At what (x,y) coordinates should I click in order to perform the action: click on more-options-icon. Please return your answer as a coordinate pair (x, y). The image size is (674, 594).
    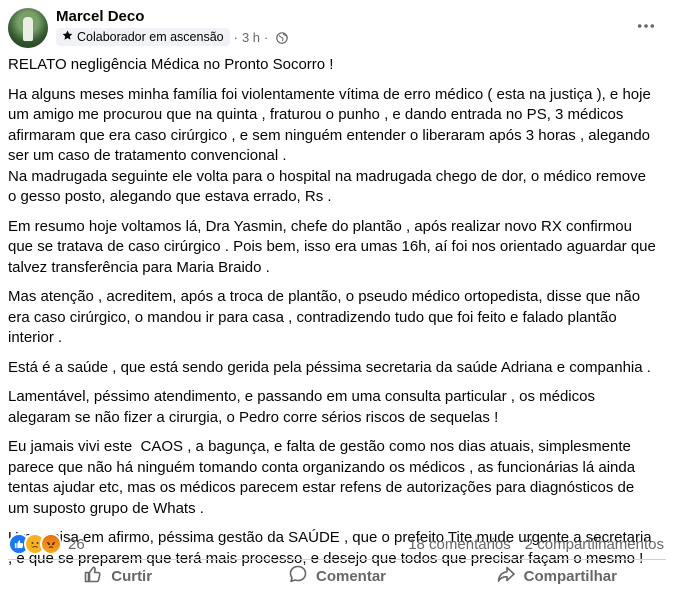
    Looking at the image, I should click on (646, 26).